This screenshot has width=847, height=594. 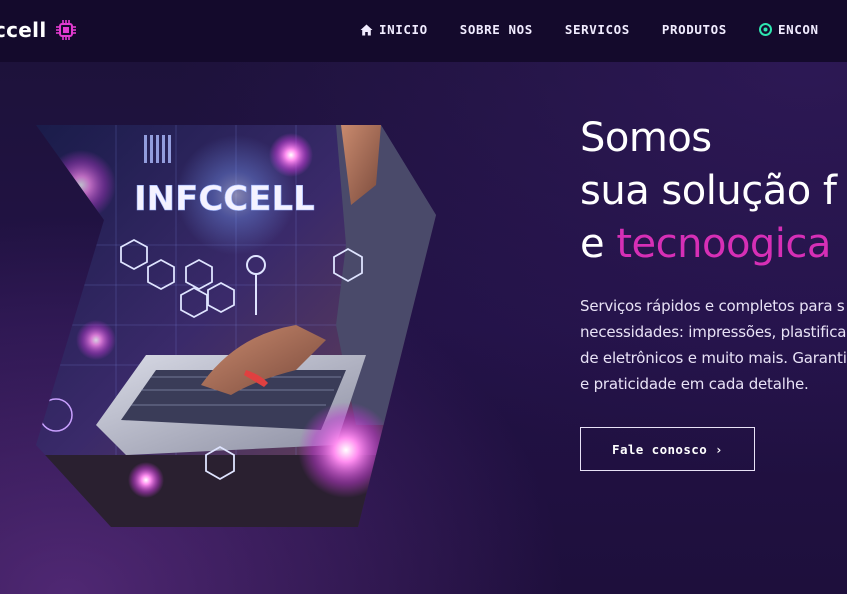 What do you see at coordinates (23, 30) in the screenshot?
I see `brand-name: ccell` at bounding box center [23, 30].